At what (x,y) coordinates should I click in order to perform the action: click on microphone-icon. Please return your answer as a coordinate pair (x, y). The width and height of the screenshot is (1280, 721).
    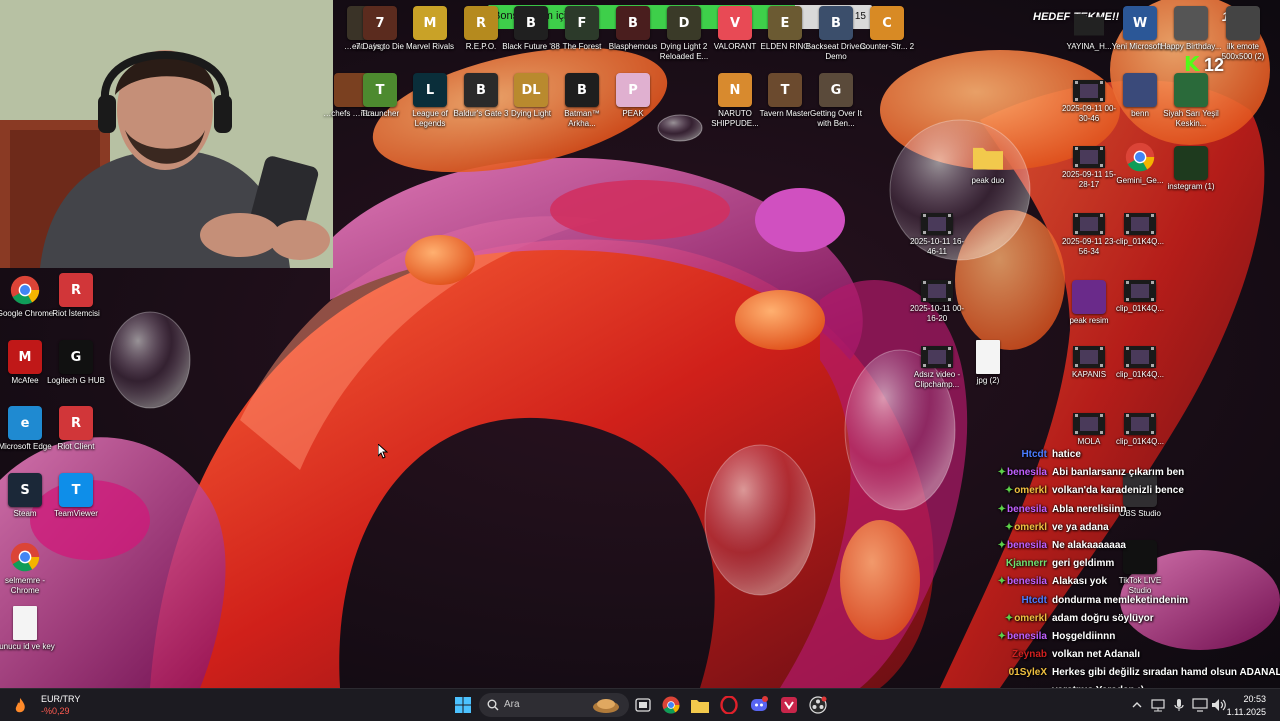
    Looking at the image, I should click on (1179, 705).